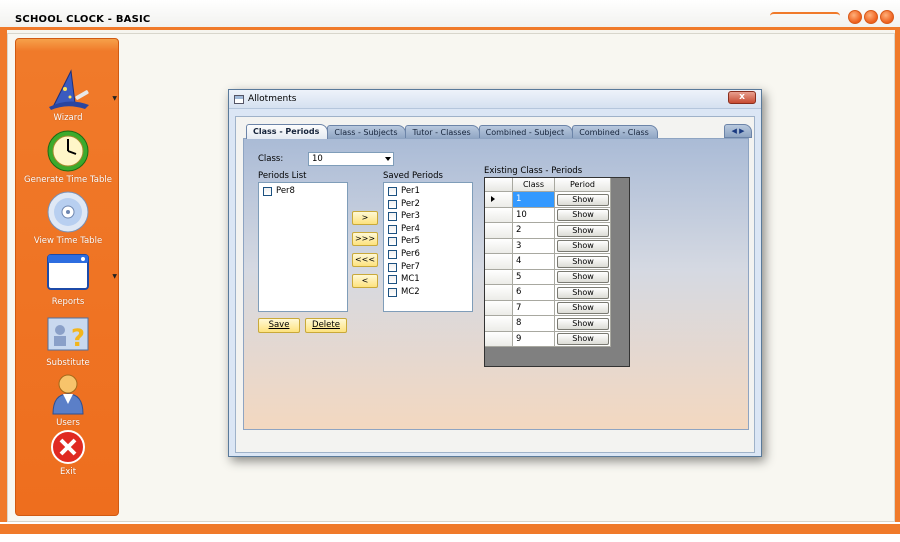 Image resolution: width=900 pixels, height=542 pixels. I want to click on tab-class-periods: Class - Periods, so click(287, 131).